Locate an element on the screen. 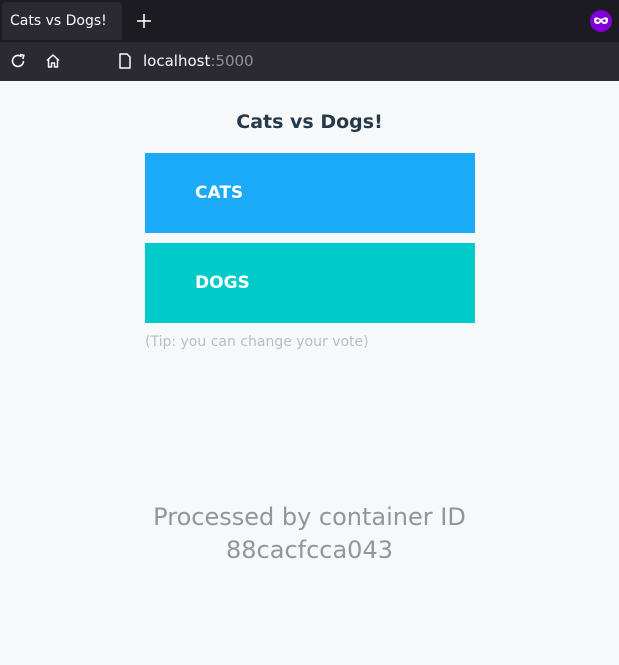  home-icon is located at coordinates (53, 61).